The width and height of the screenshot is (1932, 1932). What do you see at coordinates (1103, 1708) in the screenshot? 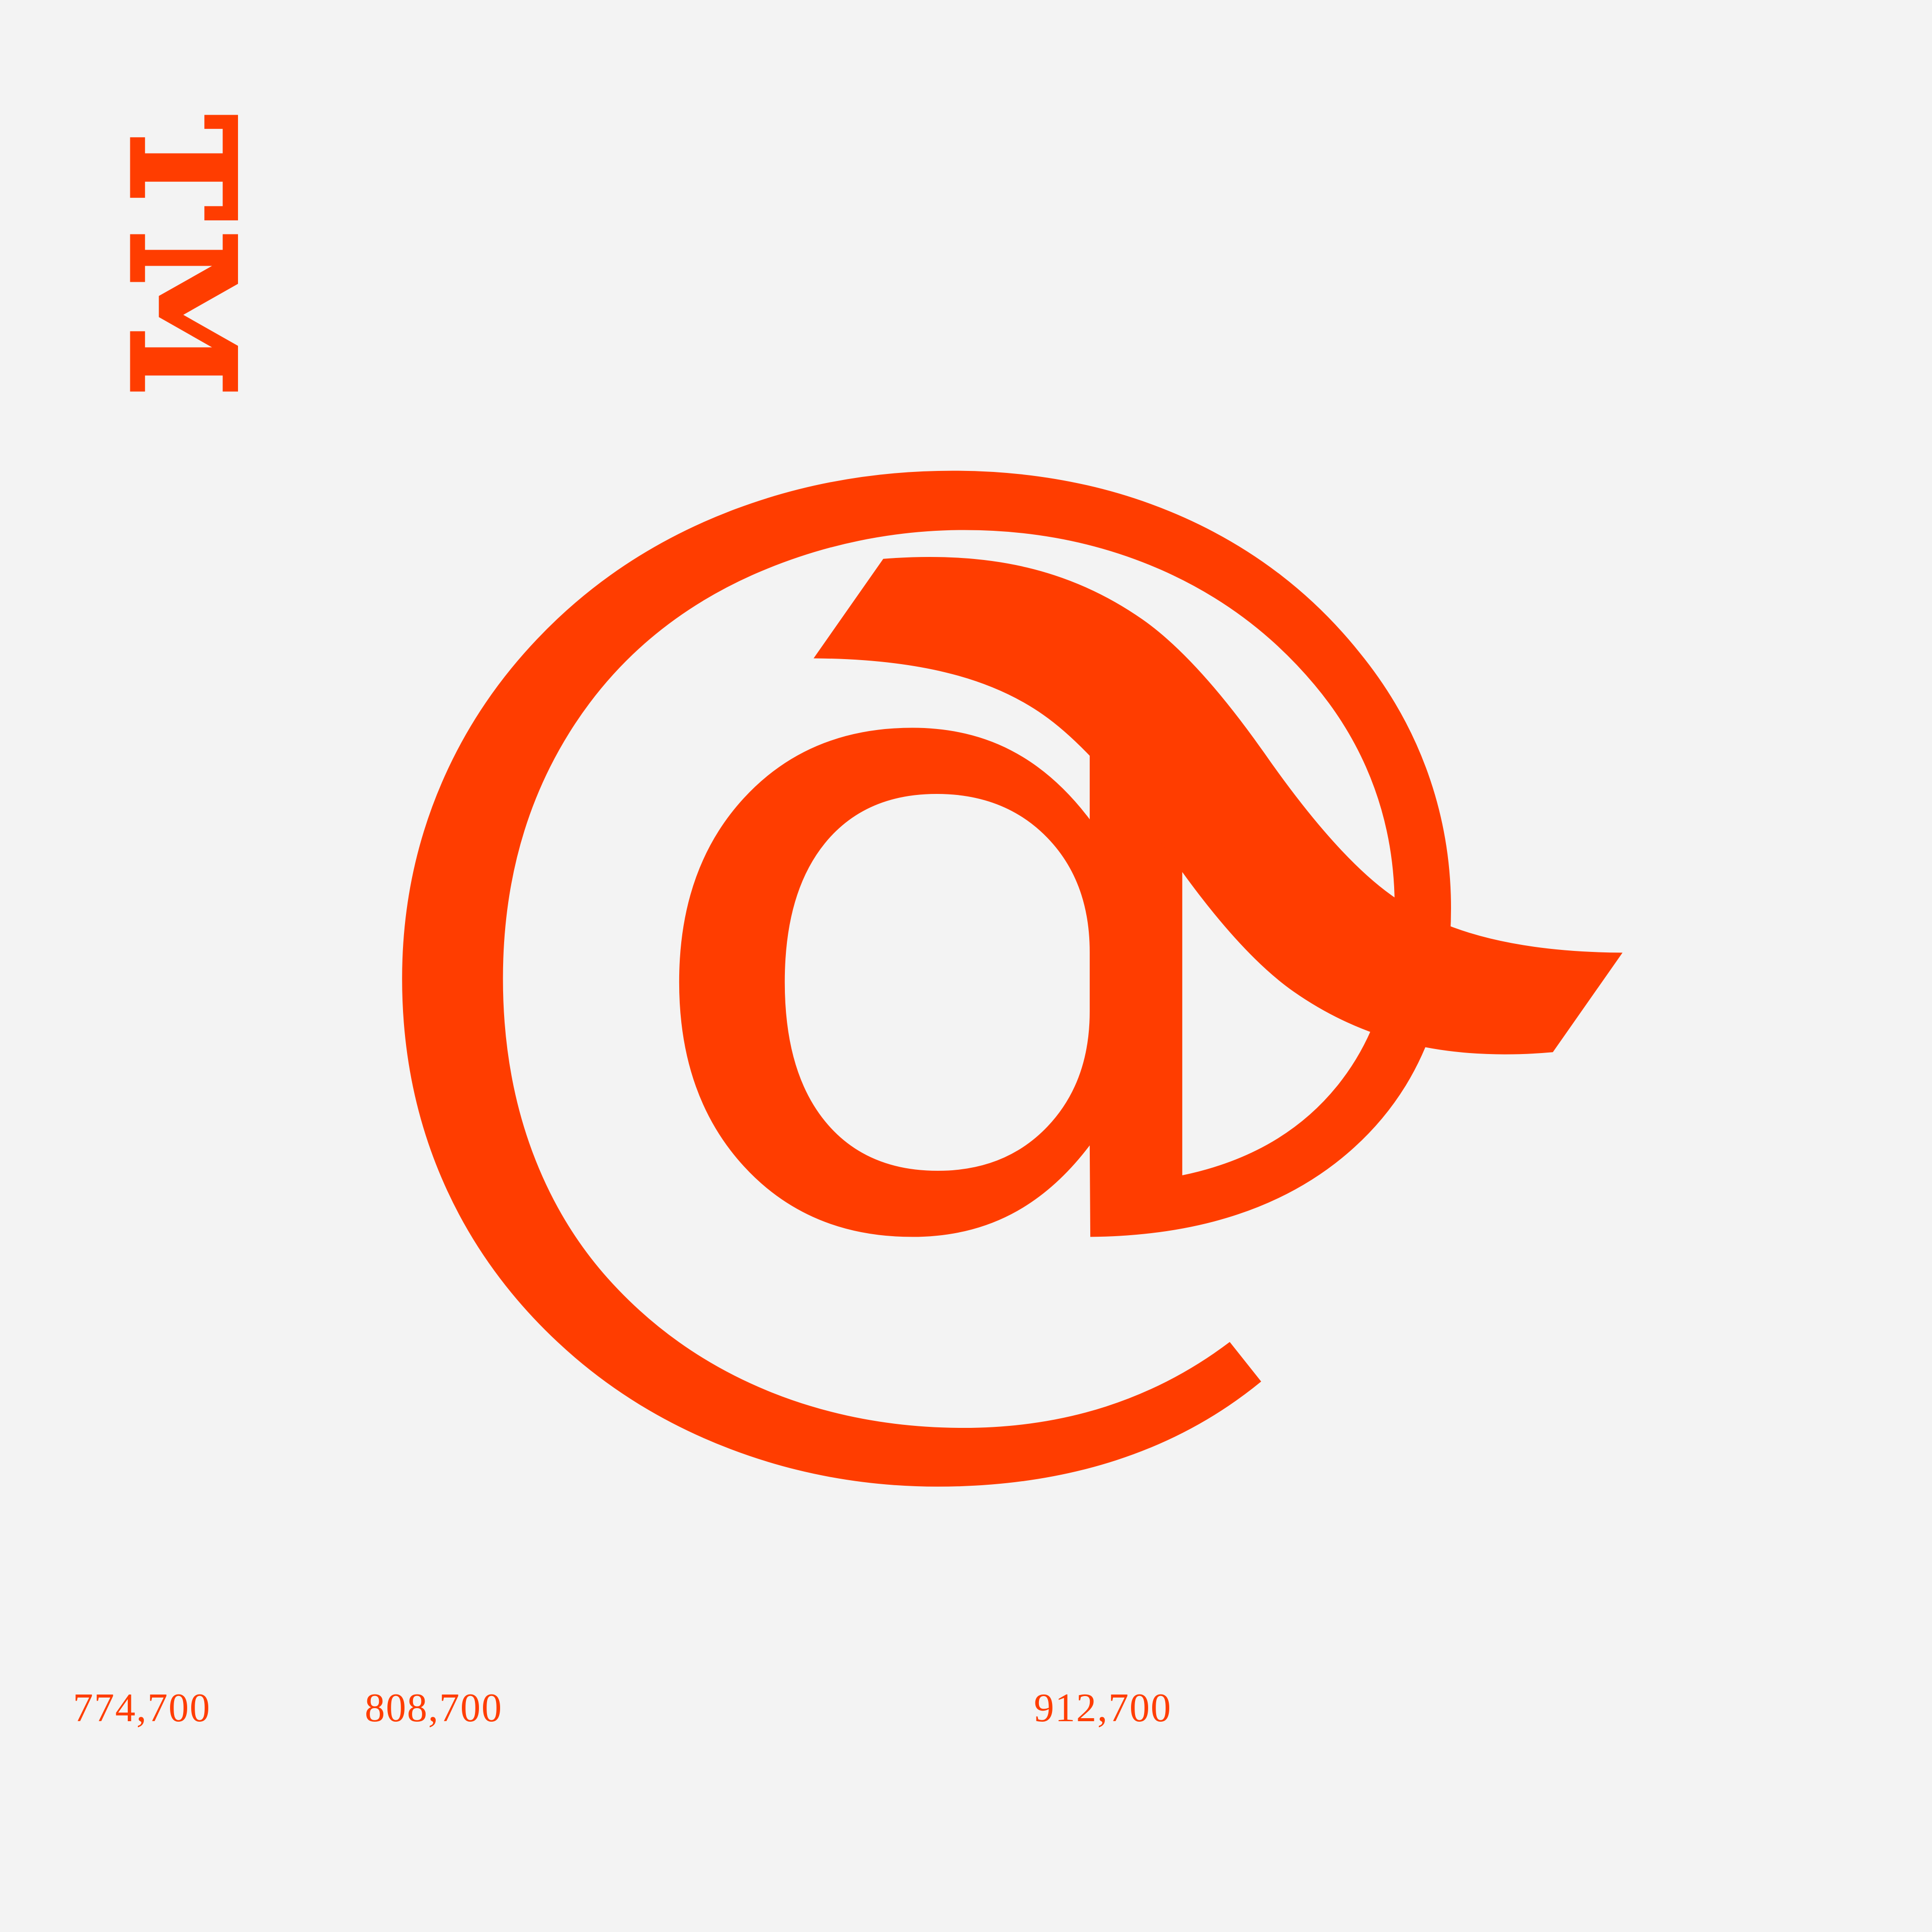
I see `glyph-code-label-3: 912,700` at bounding box center [1103, 1708].